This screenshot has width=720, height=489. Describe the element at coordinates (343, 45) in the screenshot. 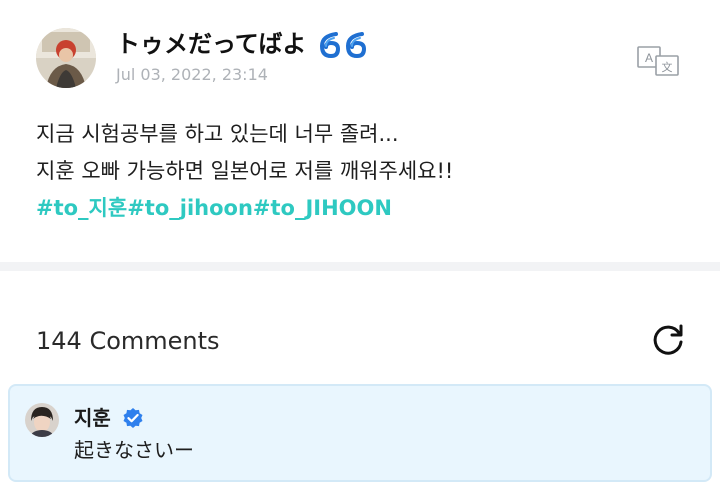

I see `cyclone-emoji-icon` at that location.